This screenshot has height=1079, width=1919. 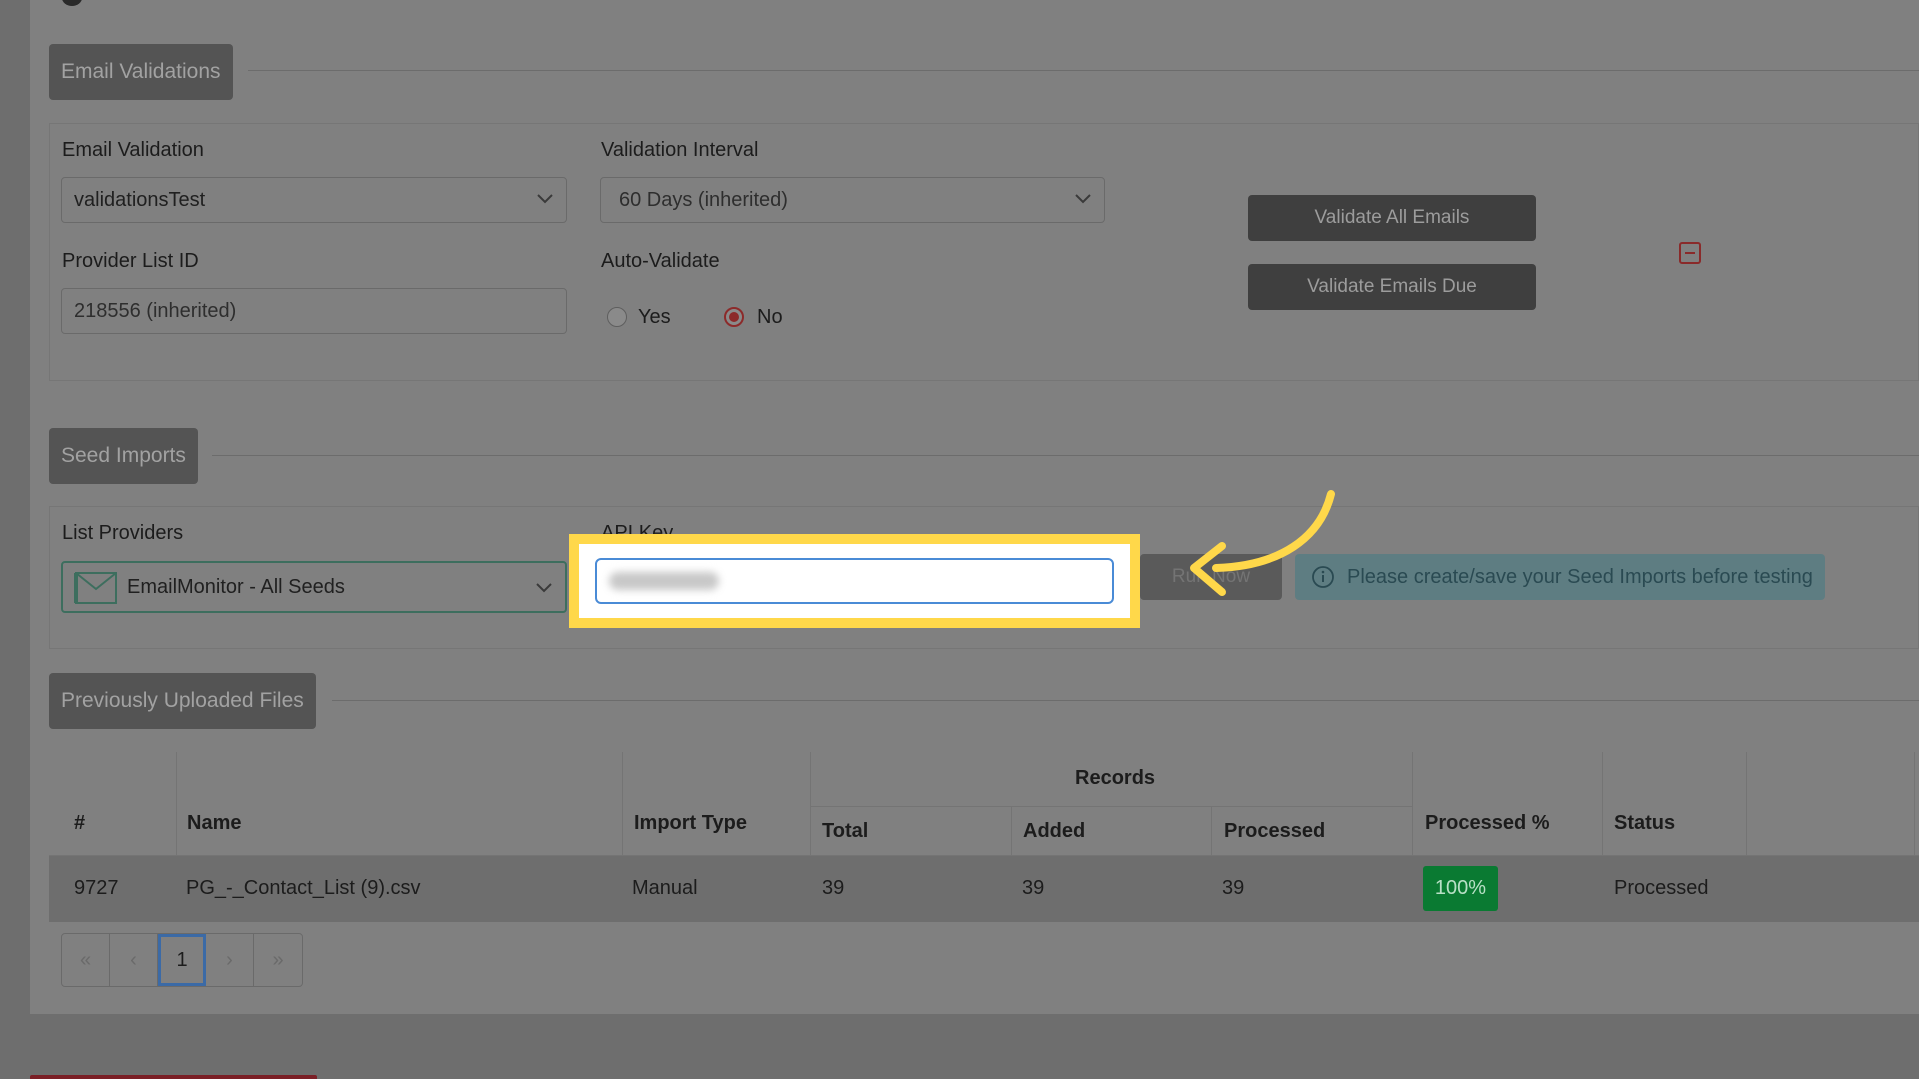 What do you see at coordinates (617, 317) in the screenshot?
I see `auto-validate-yes-radio` at bounding box center [617, 317].